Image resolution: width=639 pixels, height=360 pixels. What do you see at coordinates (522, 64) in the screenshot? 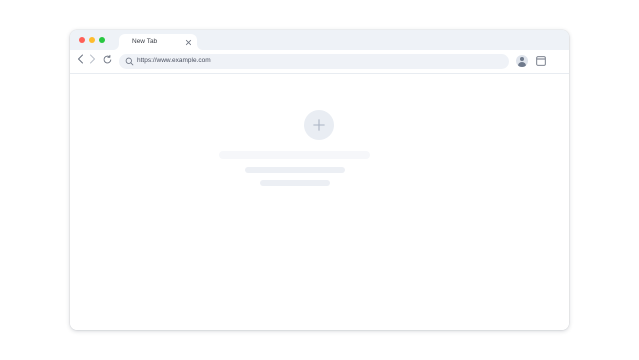
I see `avatar-body` at bounding box center [522, 64].